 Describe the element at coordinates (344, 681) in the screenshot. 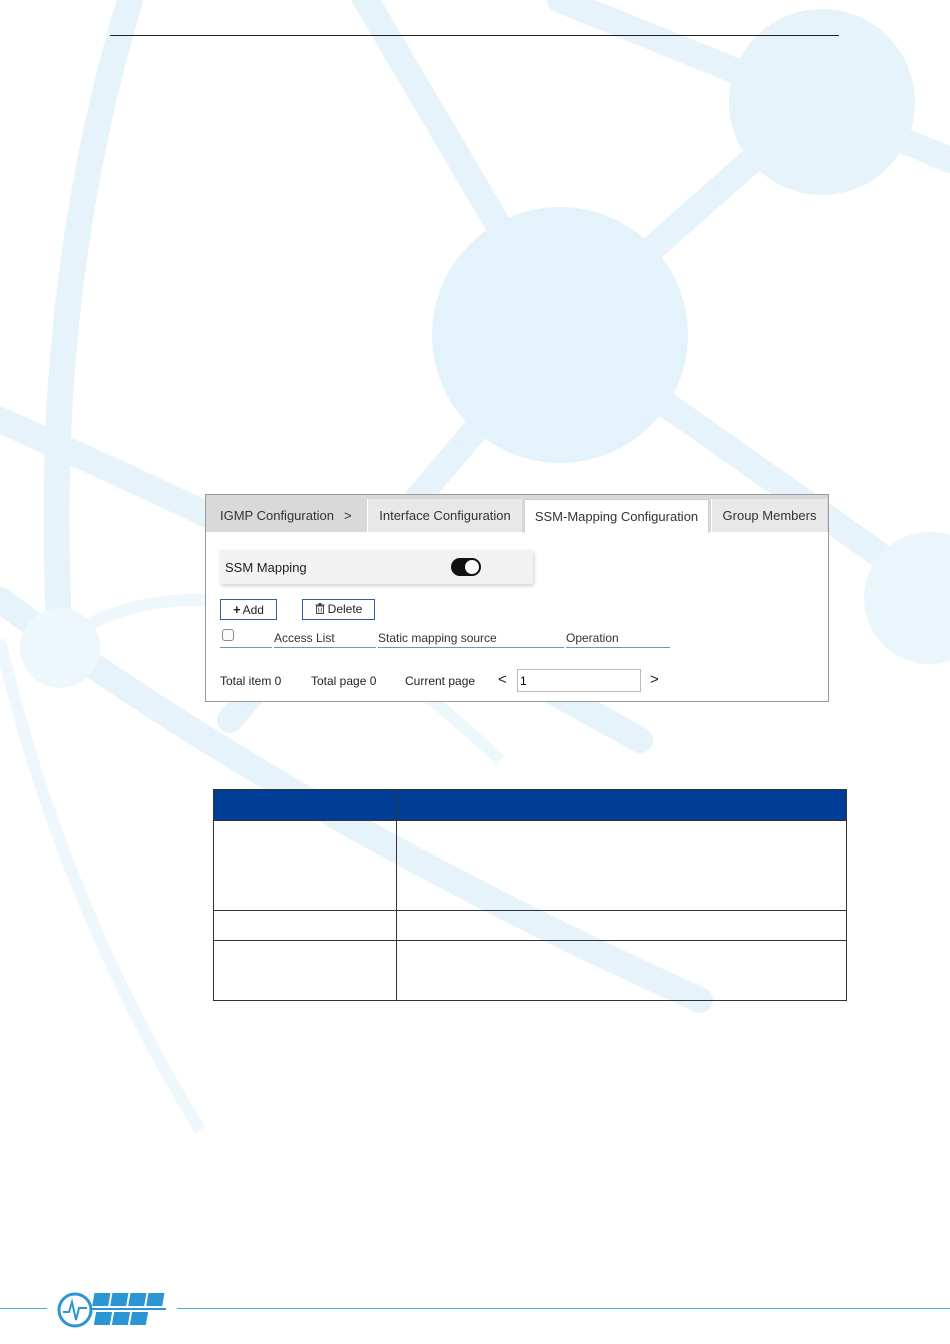

I see `total-page-count: Total page 0` at that location.